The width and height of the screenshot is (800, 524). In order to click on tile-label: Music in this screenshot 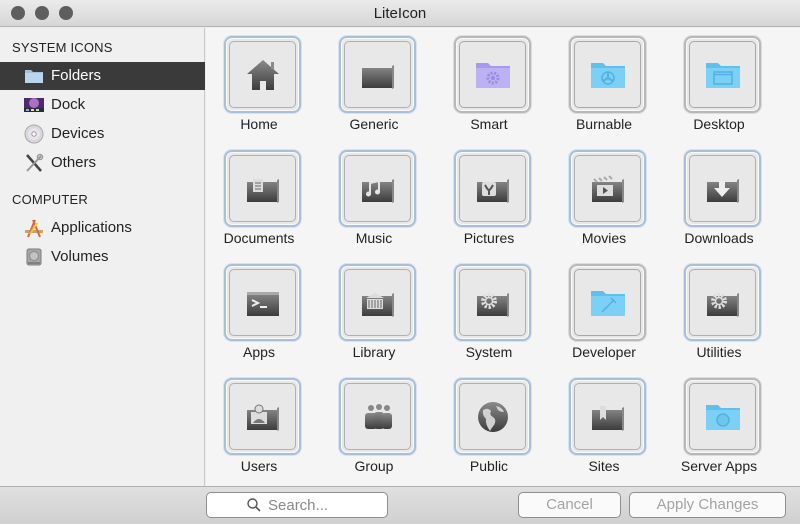, I will do `click(374, 238)`.